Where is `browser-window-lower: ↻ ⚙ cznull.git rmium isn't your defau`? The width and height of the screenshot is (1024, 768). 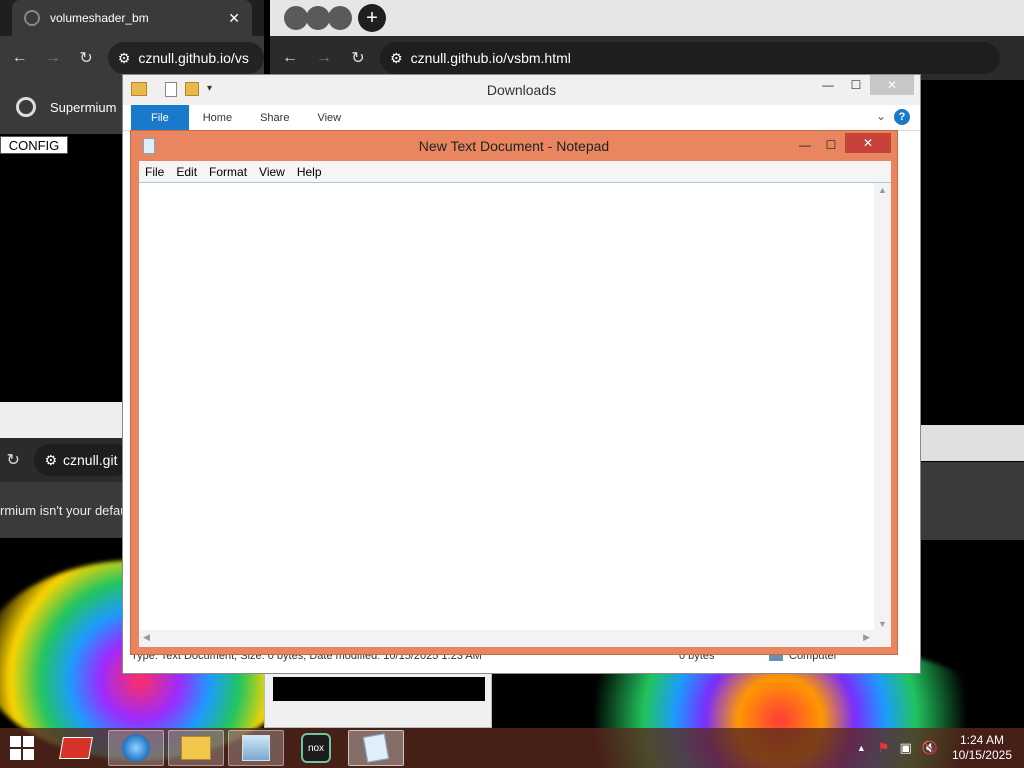 browser-window-lower: ↻ ⚙ cznull.git rmium isn't your defau is located at coordinates (65, 488).